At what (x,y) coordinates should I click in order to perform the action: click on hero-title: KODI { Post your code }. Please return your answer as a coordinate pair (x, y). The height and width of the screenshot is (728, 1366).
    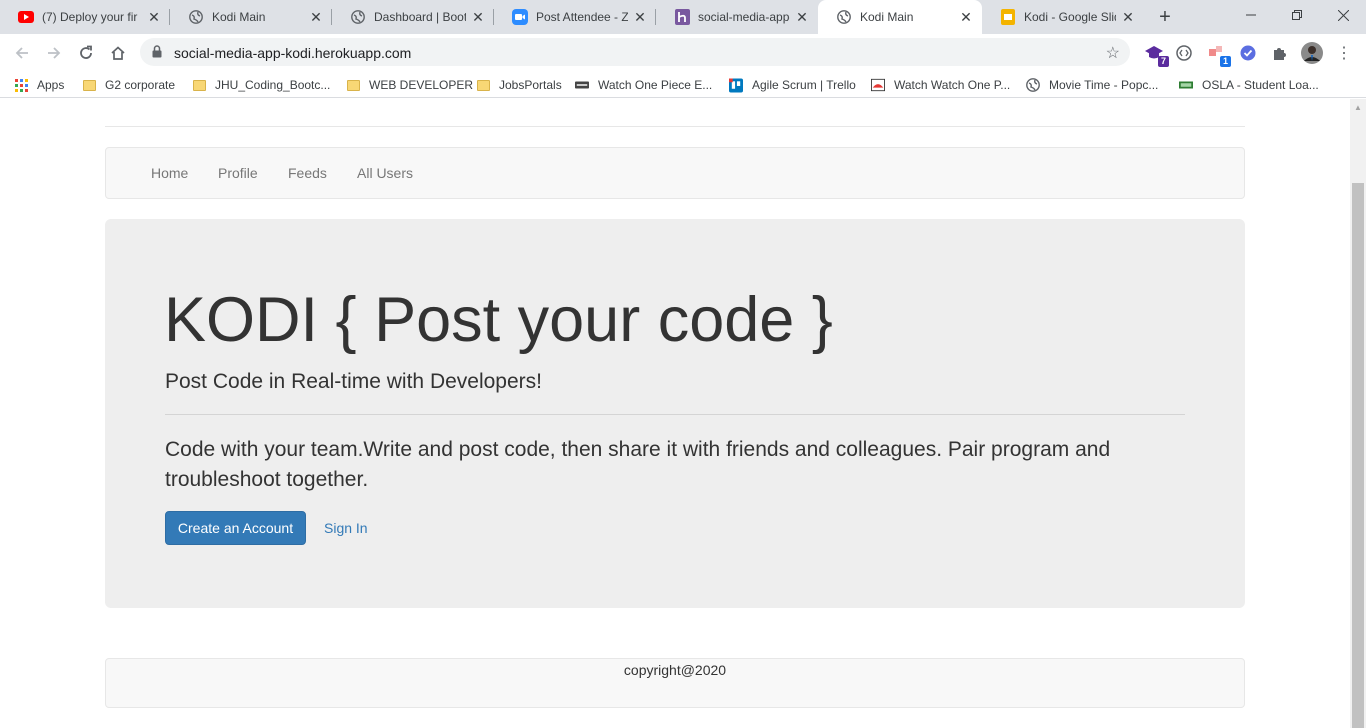
    Looking at the image, I should click on (498, 320).